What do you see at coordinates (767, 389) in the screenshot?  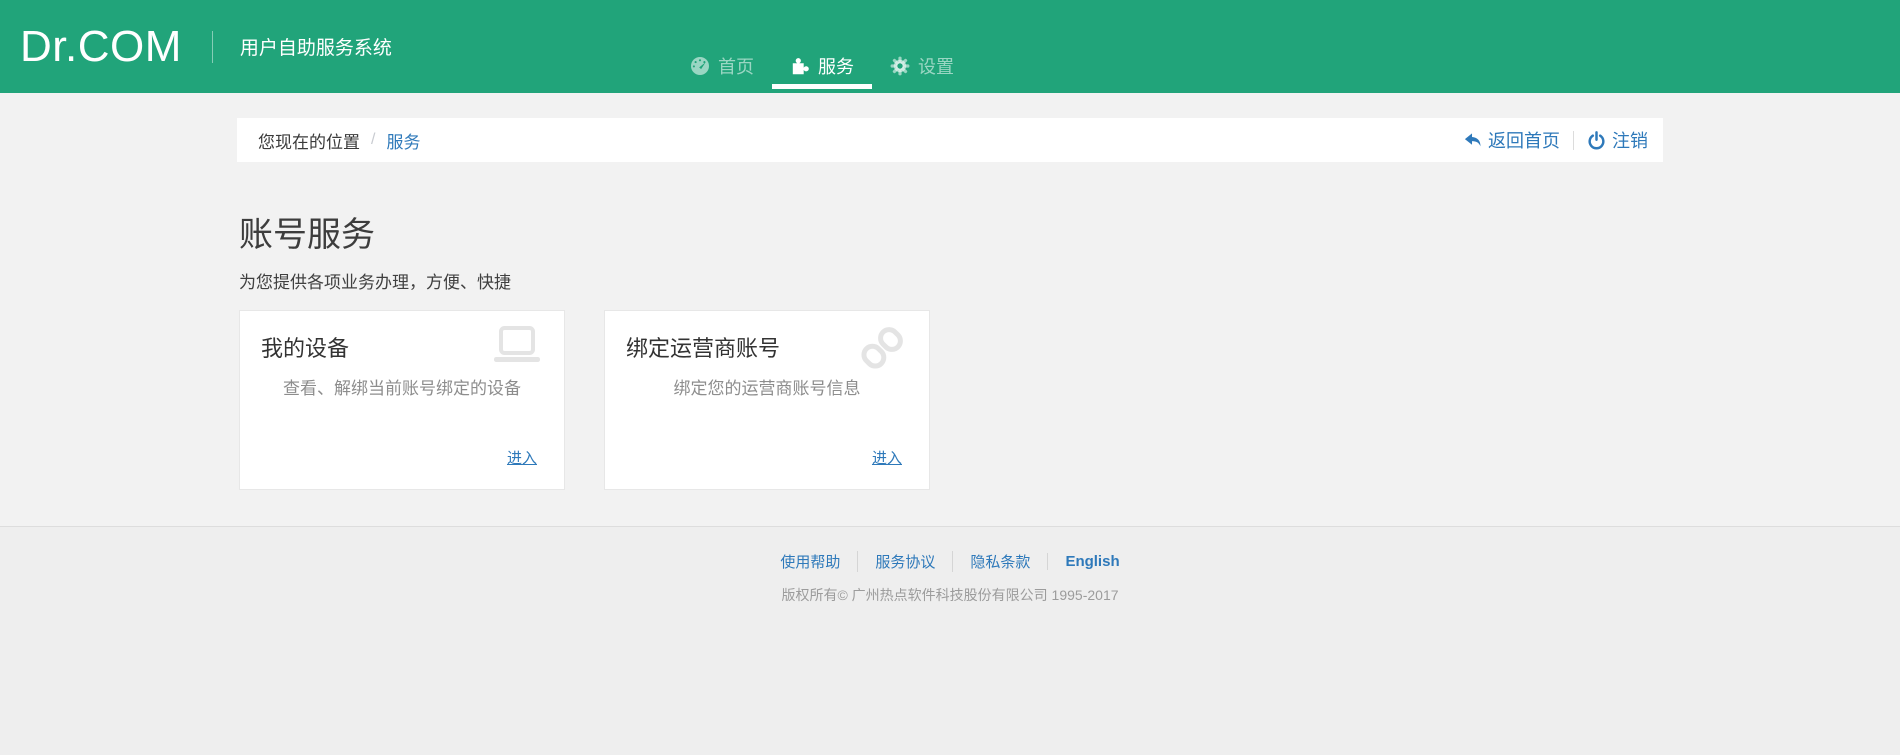 I see `card-bind-operator-description: 绑定您的运营商账号信息` at bounding box center [767, 389].